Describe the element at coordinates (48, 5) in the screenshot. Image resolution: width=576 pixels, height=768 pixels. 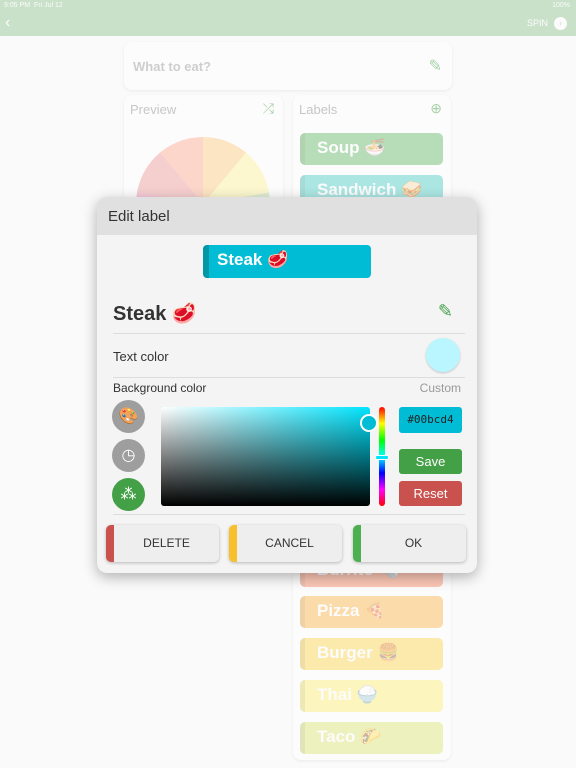
I see `status-date: Fri Jul 12` at that location.